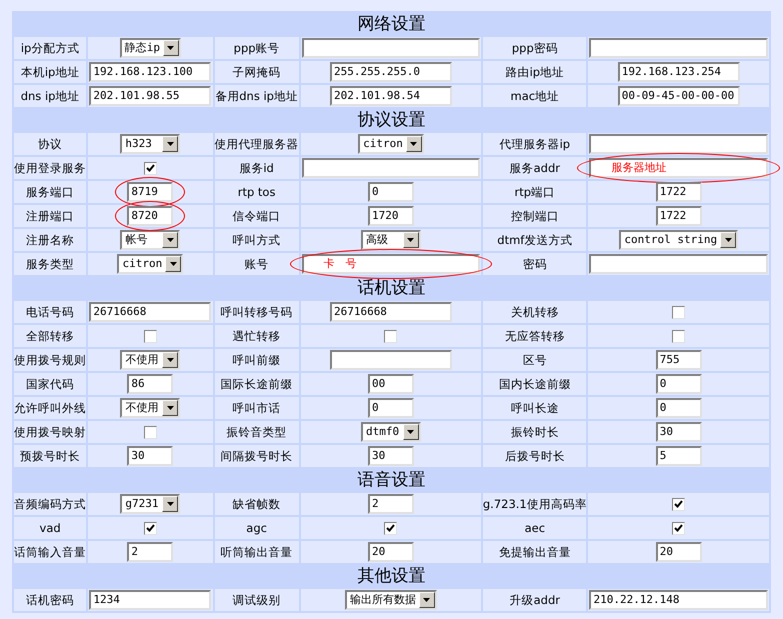 The image size is (783, 619). Describe the element at coordinates (678, 240) in the screenshot. I see `dropdown: control string` at that location.